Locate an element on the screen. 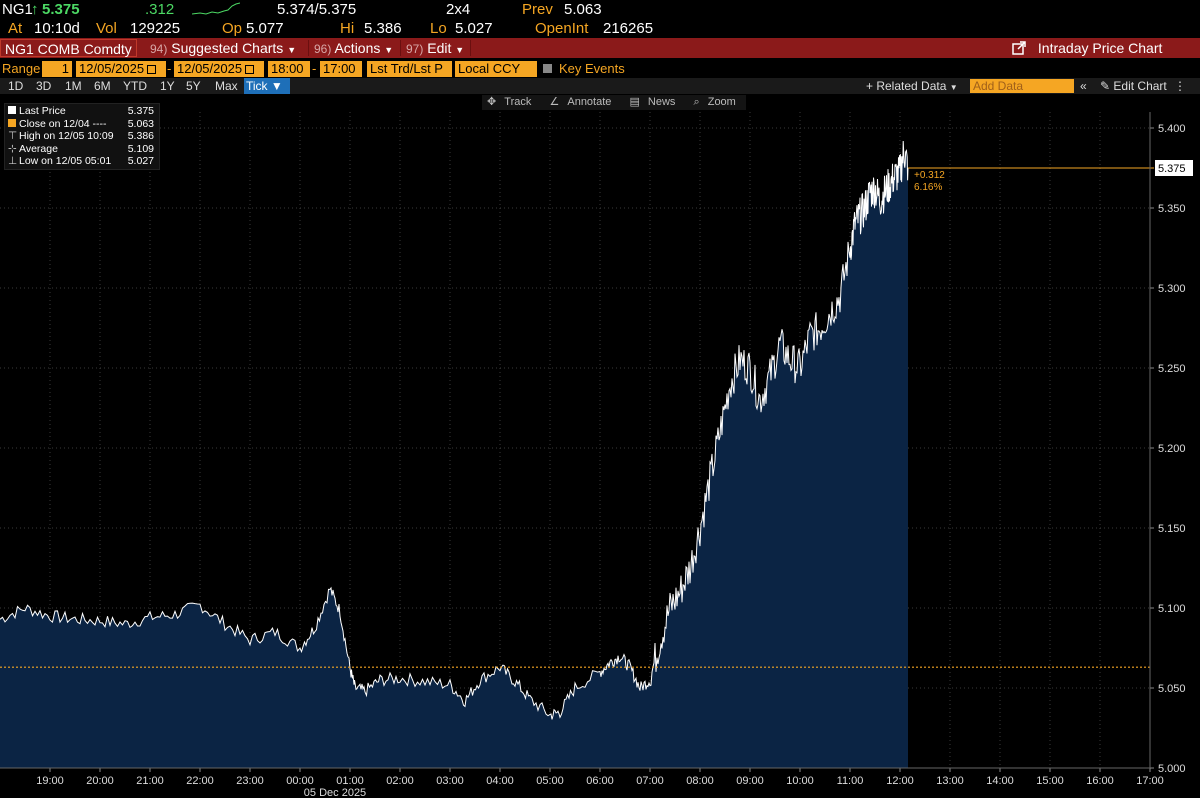 This screenshot has height=798, width=1200. change-pct-annotation: 6.16% is located at coordinates (928, 187).